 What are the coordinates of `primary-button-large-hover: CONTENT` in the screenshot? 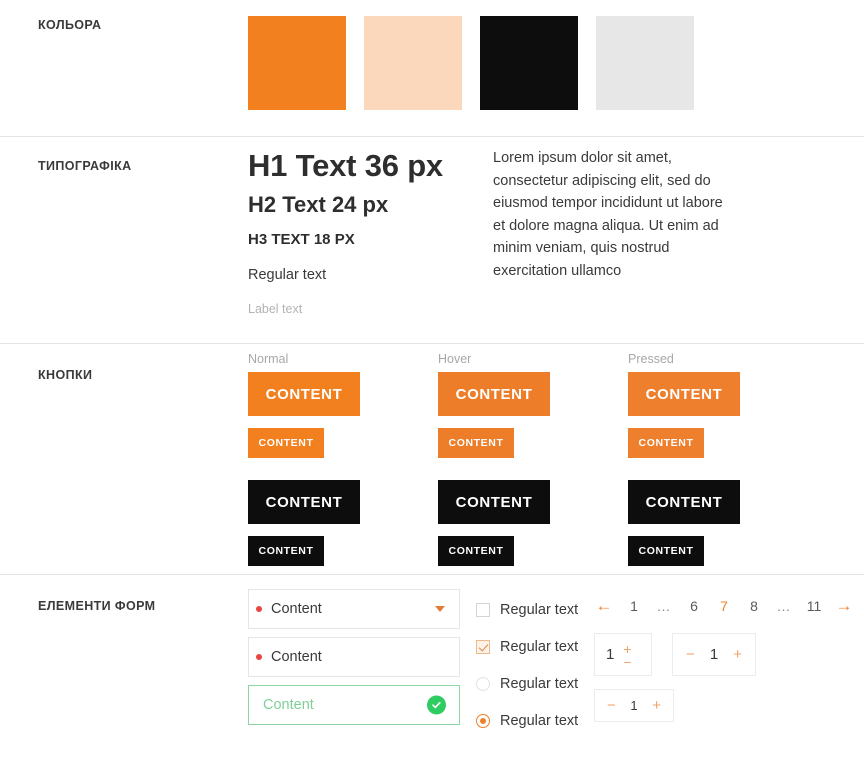 It's located at (494, 394).